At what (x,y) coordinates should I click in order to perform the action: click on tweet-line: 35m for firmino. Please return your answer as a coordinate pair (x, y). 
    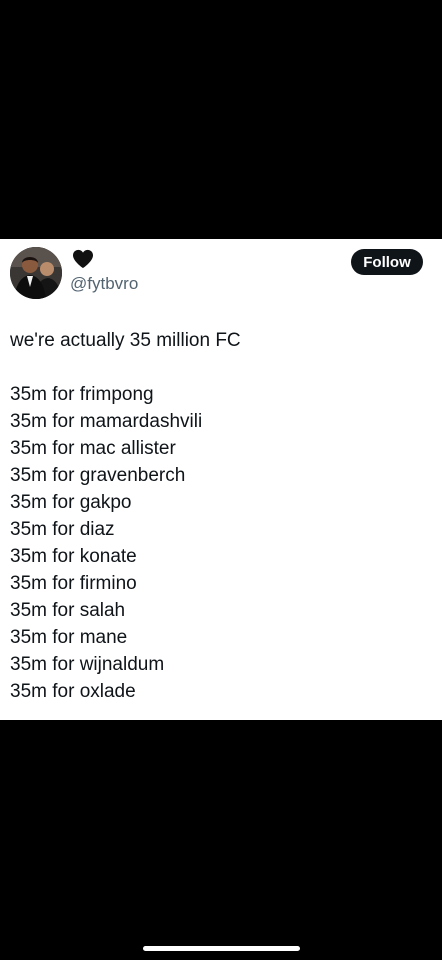
    Looking at the image, I should click on (73, 583).